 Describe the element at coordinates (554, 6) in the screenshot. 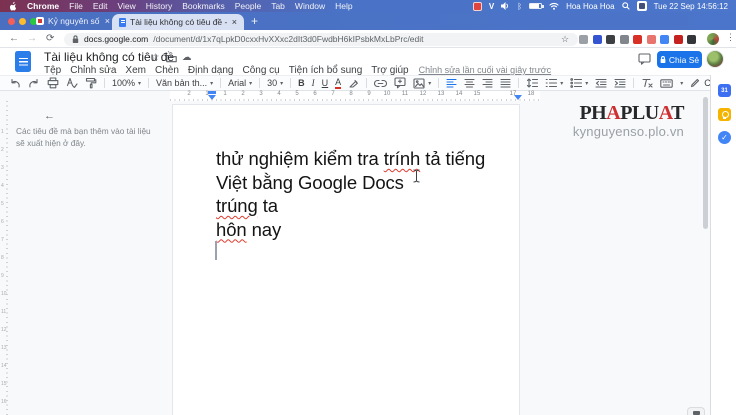

I see `wifi-icon` at that location.